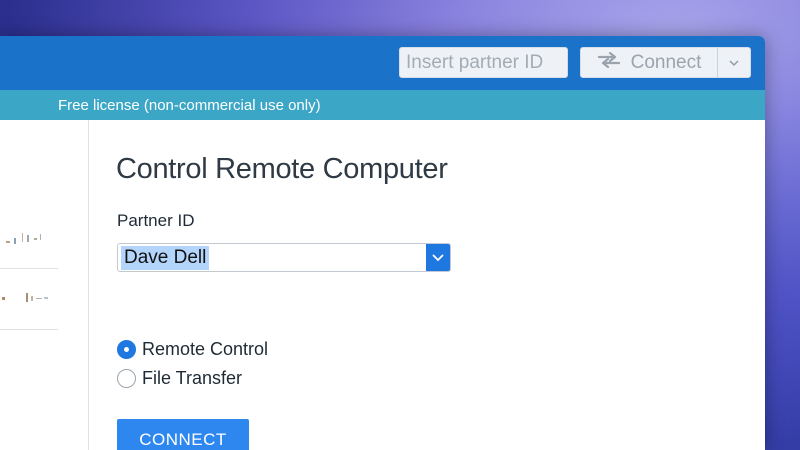  I want to click on chevron-down-icon, so click(734, 62).